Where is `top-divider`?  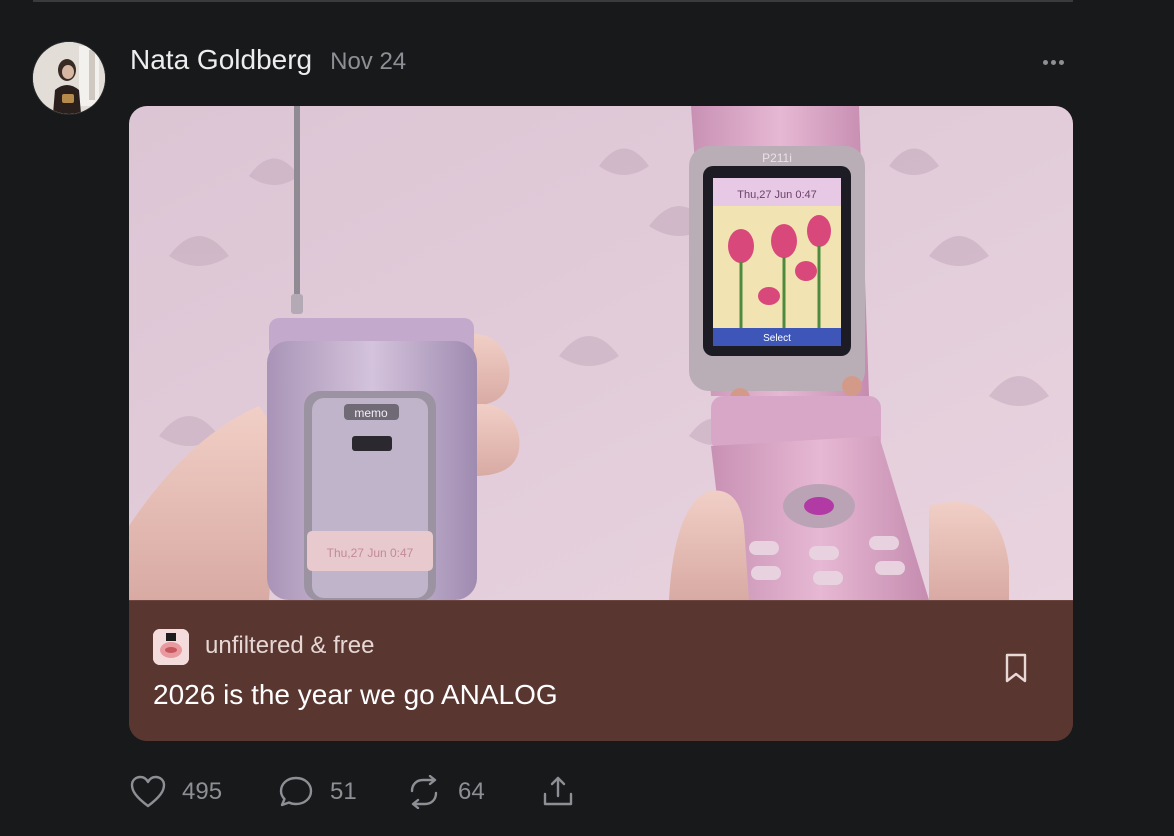
top-divider is located at coordinates (553, 1).